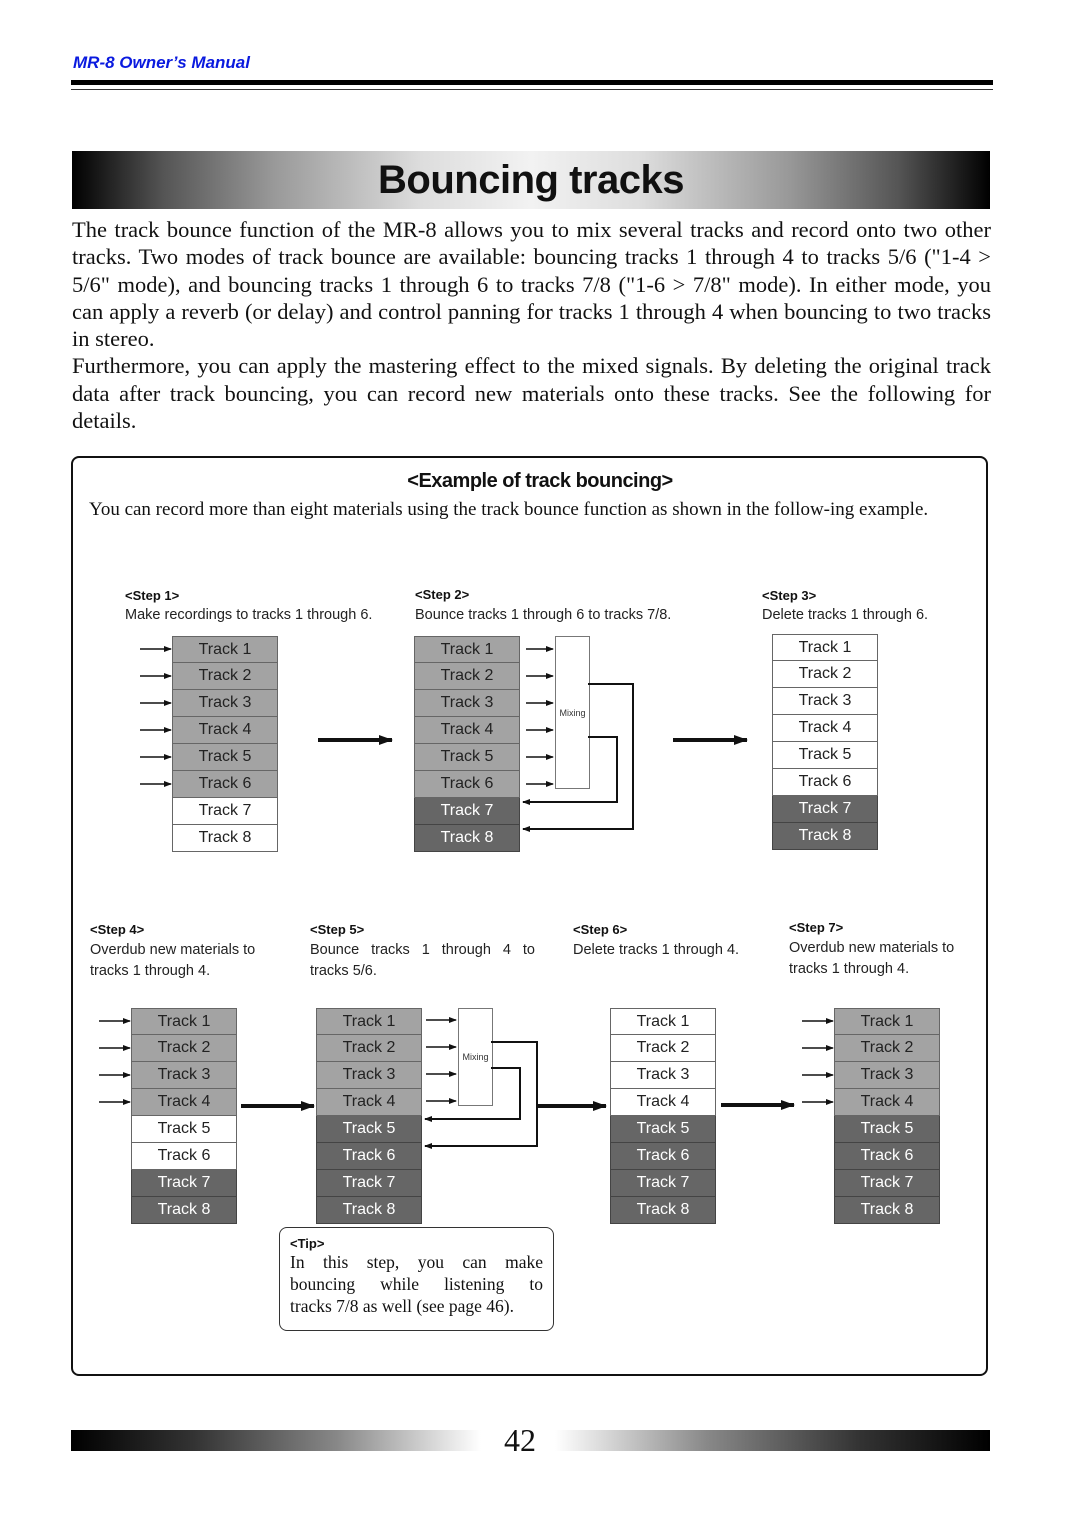  I want to click on step-5-desc: Bounce tracks 1 through 4 to tracks 5/6., so click(422, 961).